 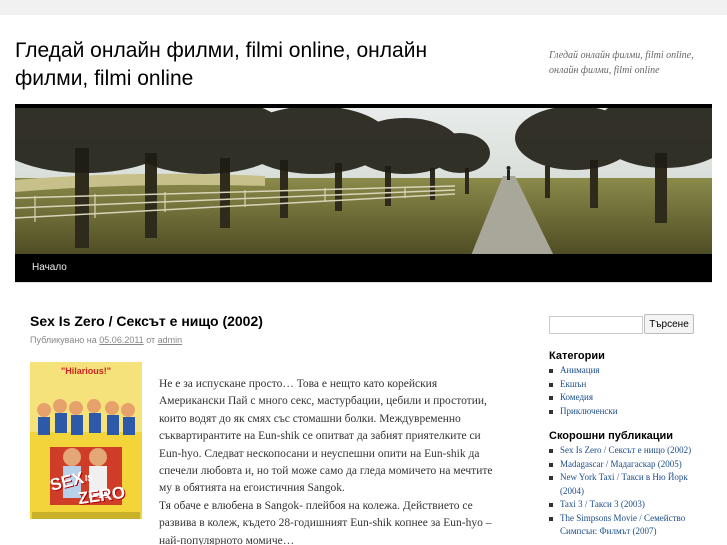 What do you see at coordinates (580, 370) in the screenshot?
I see `category-link: Анимация` at bounding box center [580, 370].